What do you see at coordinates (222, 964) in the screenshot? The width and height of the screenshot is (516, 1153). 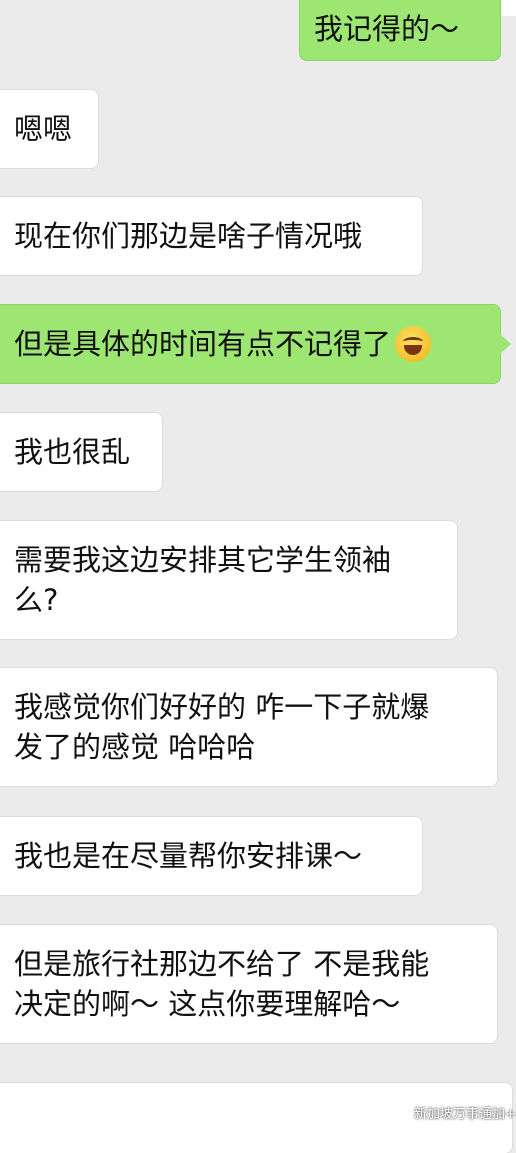 I see `message-text-line: 但是旅行社那边不给了 不是我能` at bounding box center [222, 964].